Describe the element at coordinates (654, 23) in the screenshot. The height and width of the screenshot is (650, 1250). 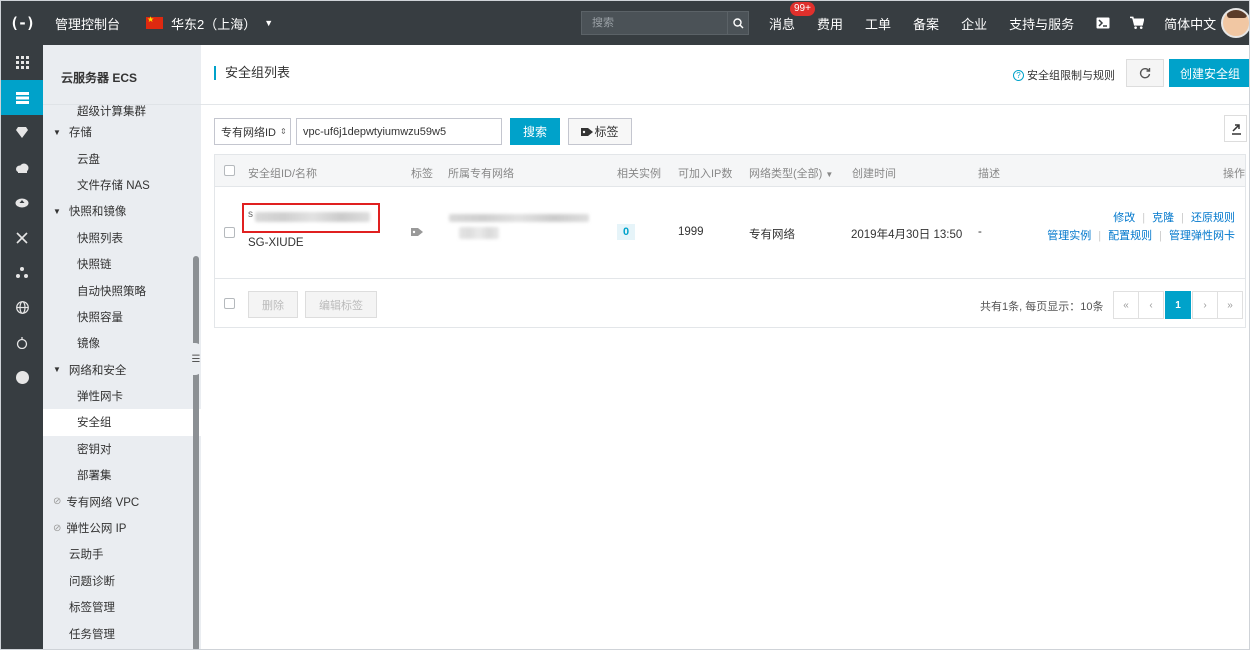
I see `global-search-input` at that location.